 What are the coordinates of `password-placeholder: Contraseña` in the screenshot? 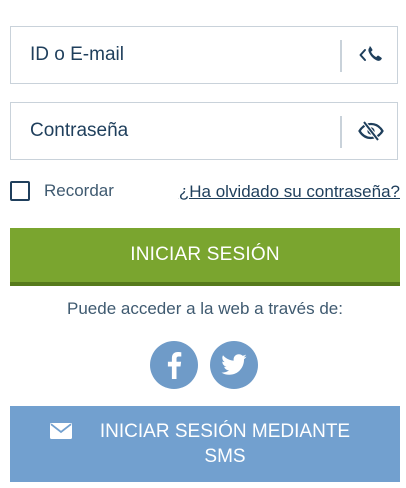 It's located at (79, 130).